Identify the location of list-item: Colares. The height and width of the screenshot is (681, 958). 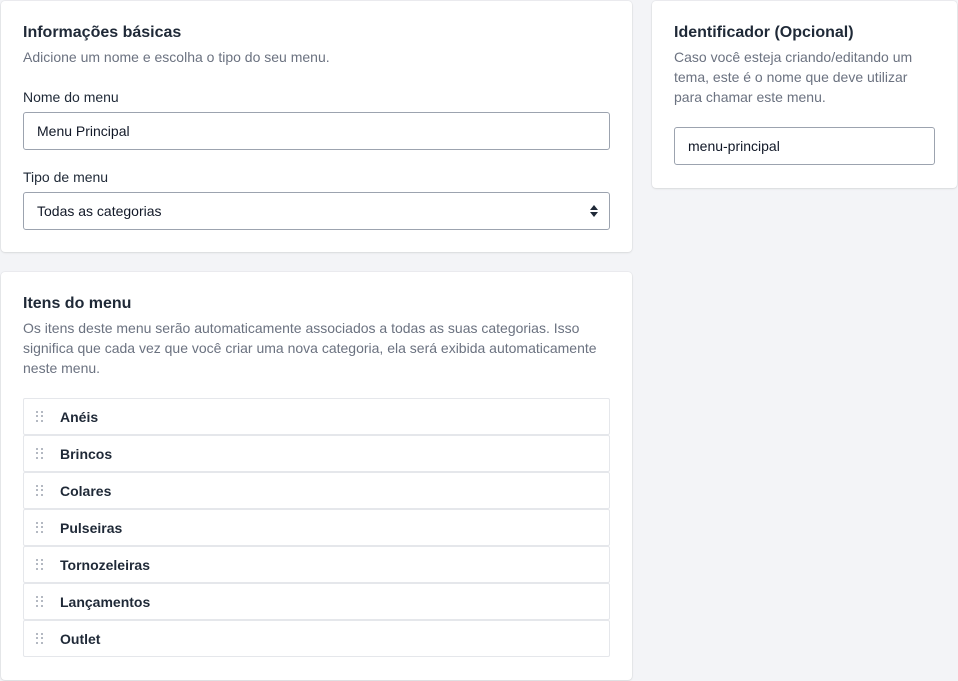
(316, 490).